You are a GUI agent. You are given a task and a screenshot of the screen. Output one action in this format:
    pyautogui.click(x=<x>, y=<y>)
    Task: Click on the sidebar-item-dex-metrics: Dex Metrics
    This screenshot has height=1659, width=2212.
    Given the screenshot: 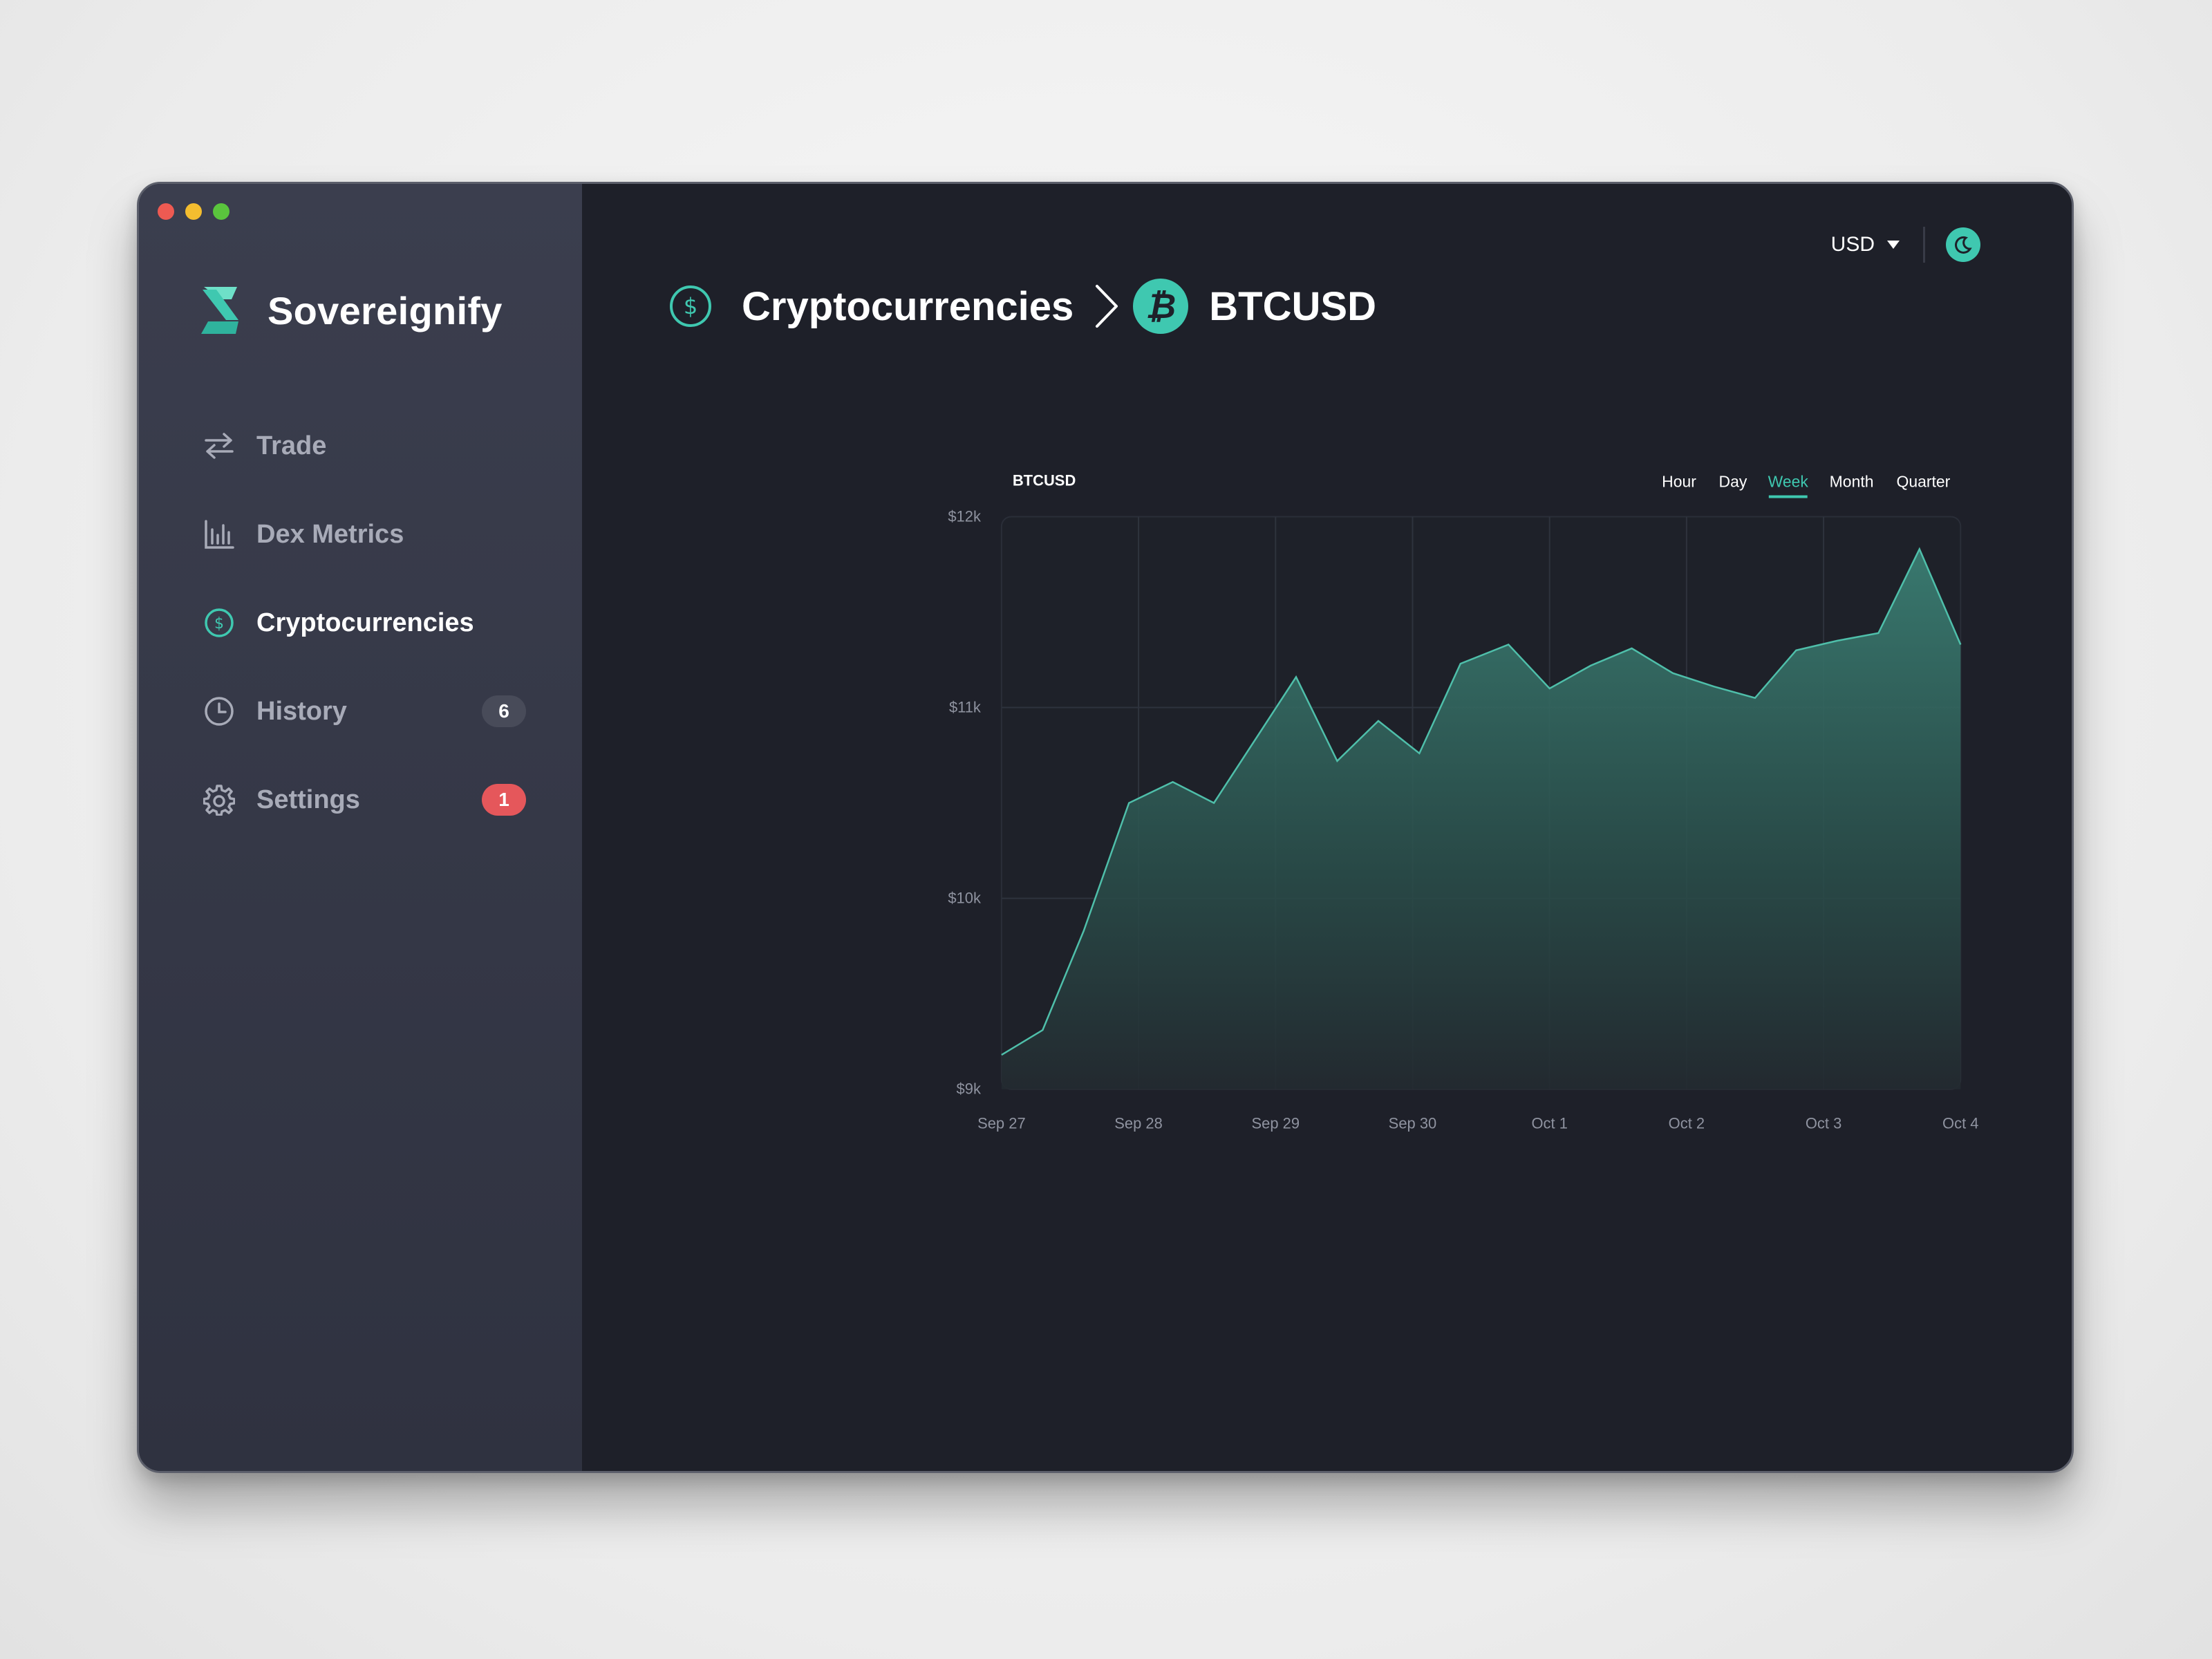 What is the action you would take?
    pyautogui.click(x=362, y=534)
    